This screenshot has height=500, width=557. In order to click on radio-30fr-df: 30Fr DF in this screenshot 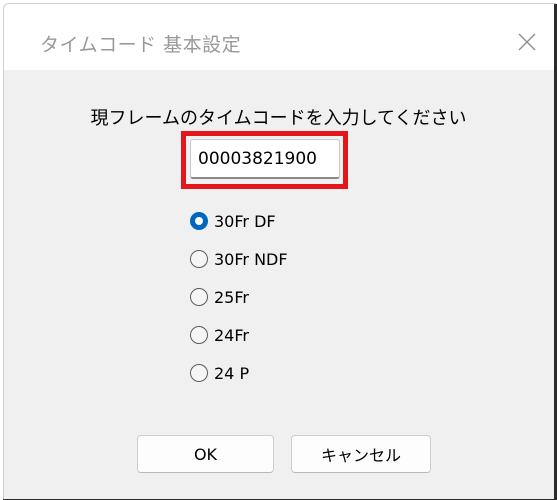, I will do `click(280, 221)`.